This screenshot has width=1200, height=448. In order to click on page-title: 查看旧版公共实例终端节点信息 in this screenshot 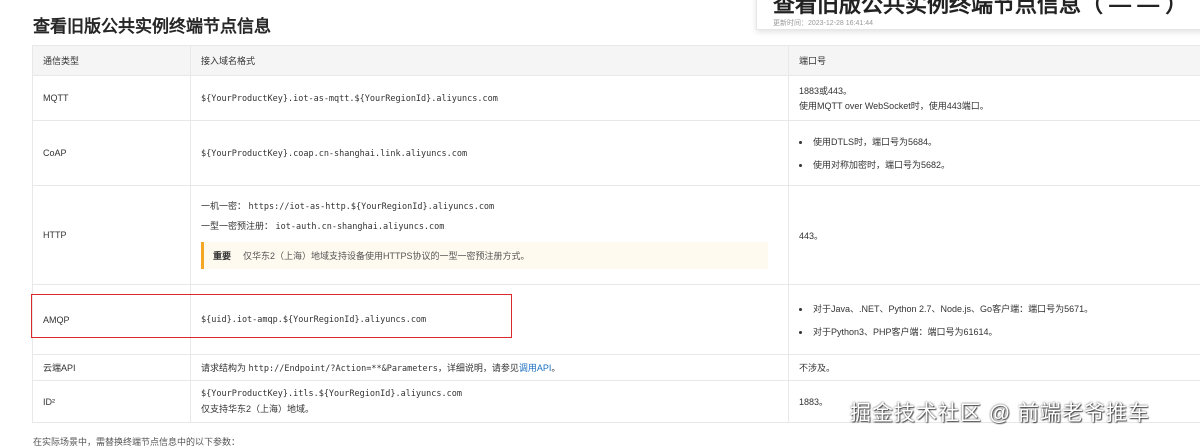, I will do `click(152, 24)`.